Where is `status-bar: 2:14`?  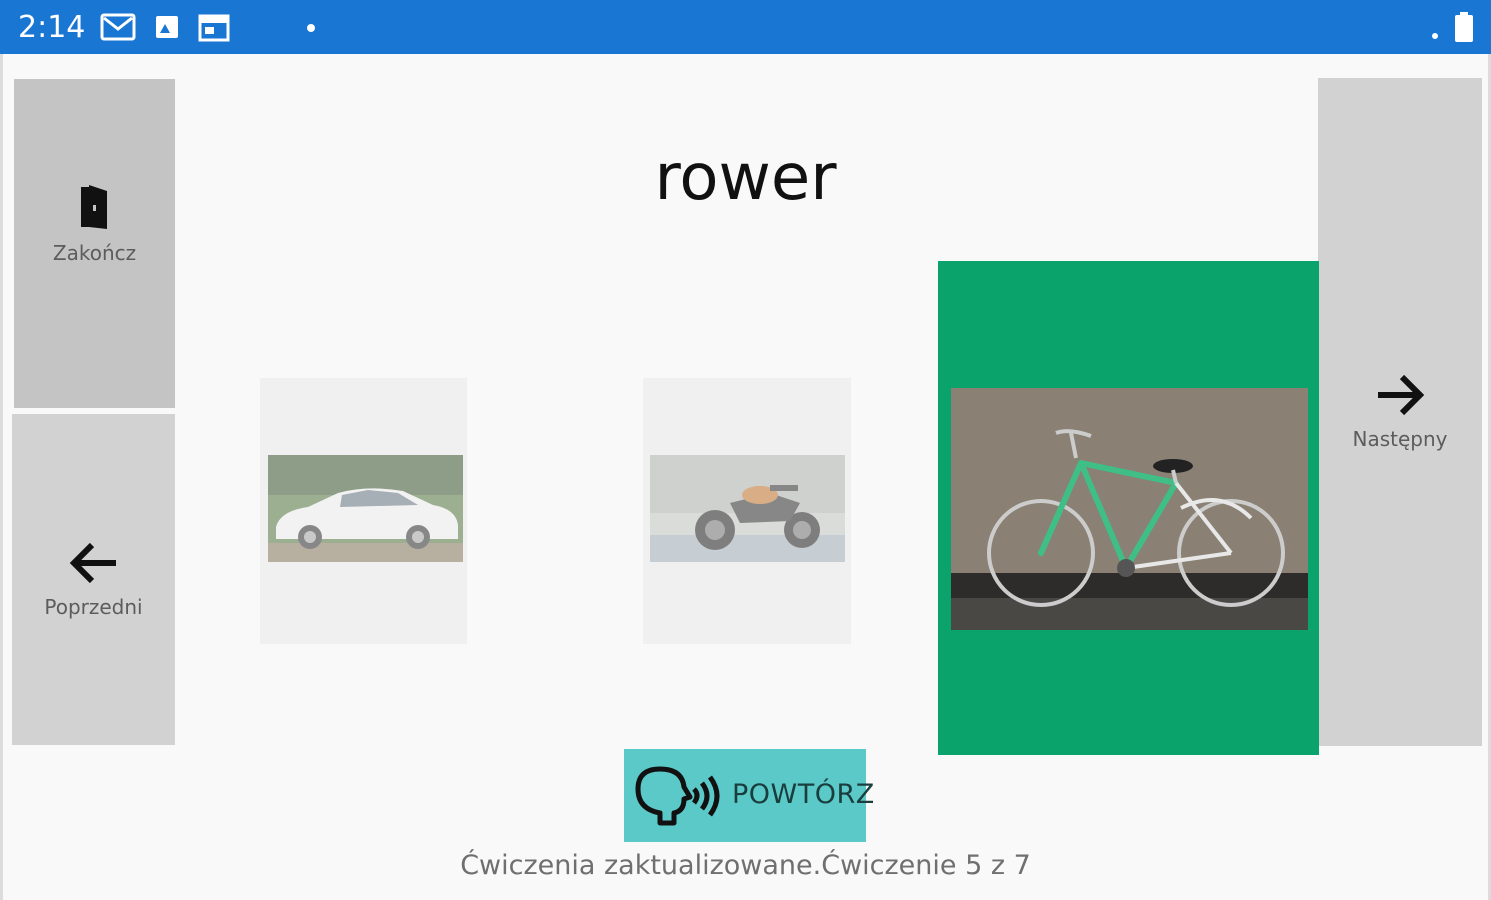
status-bar: 2:14 is located at coordinates (745, 27).